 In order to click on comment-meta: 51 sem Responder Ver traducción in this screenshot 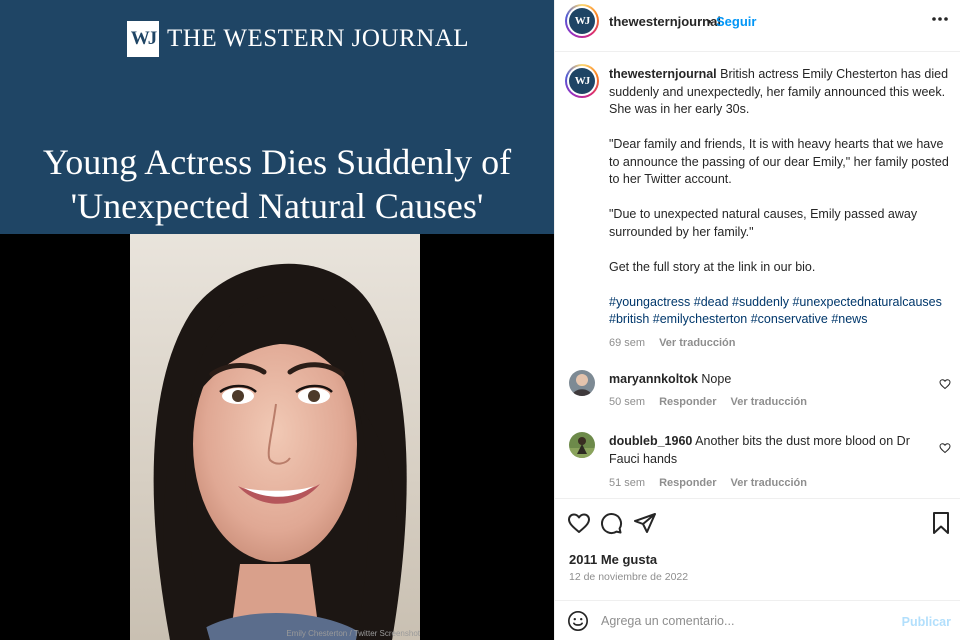, I will do `click(708, 483)`.